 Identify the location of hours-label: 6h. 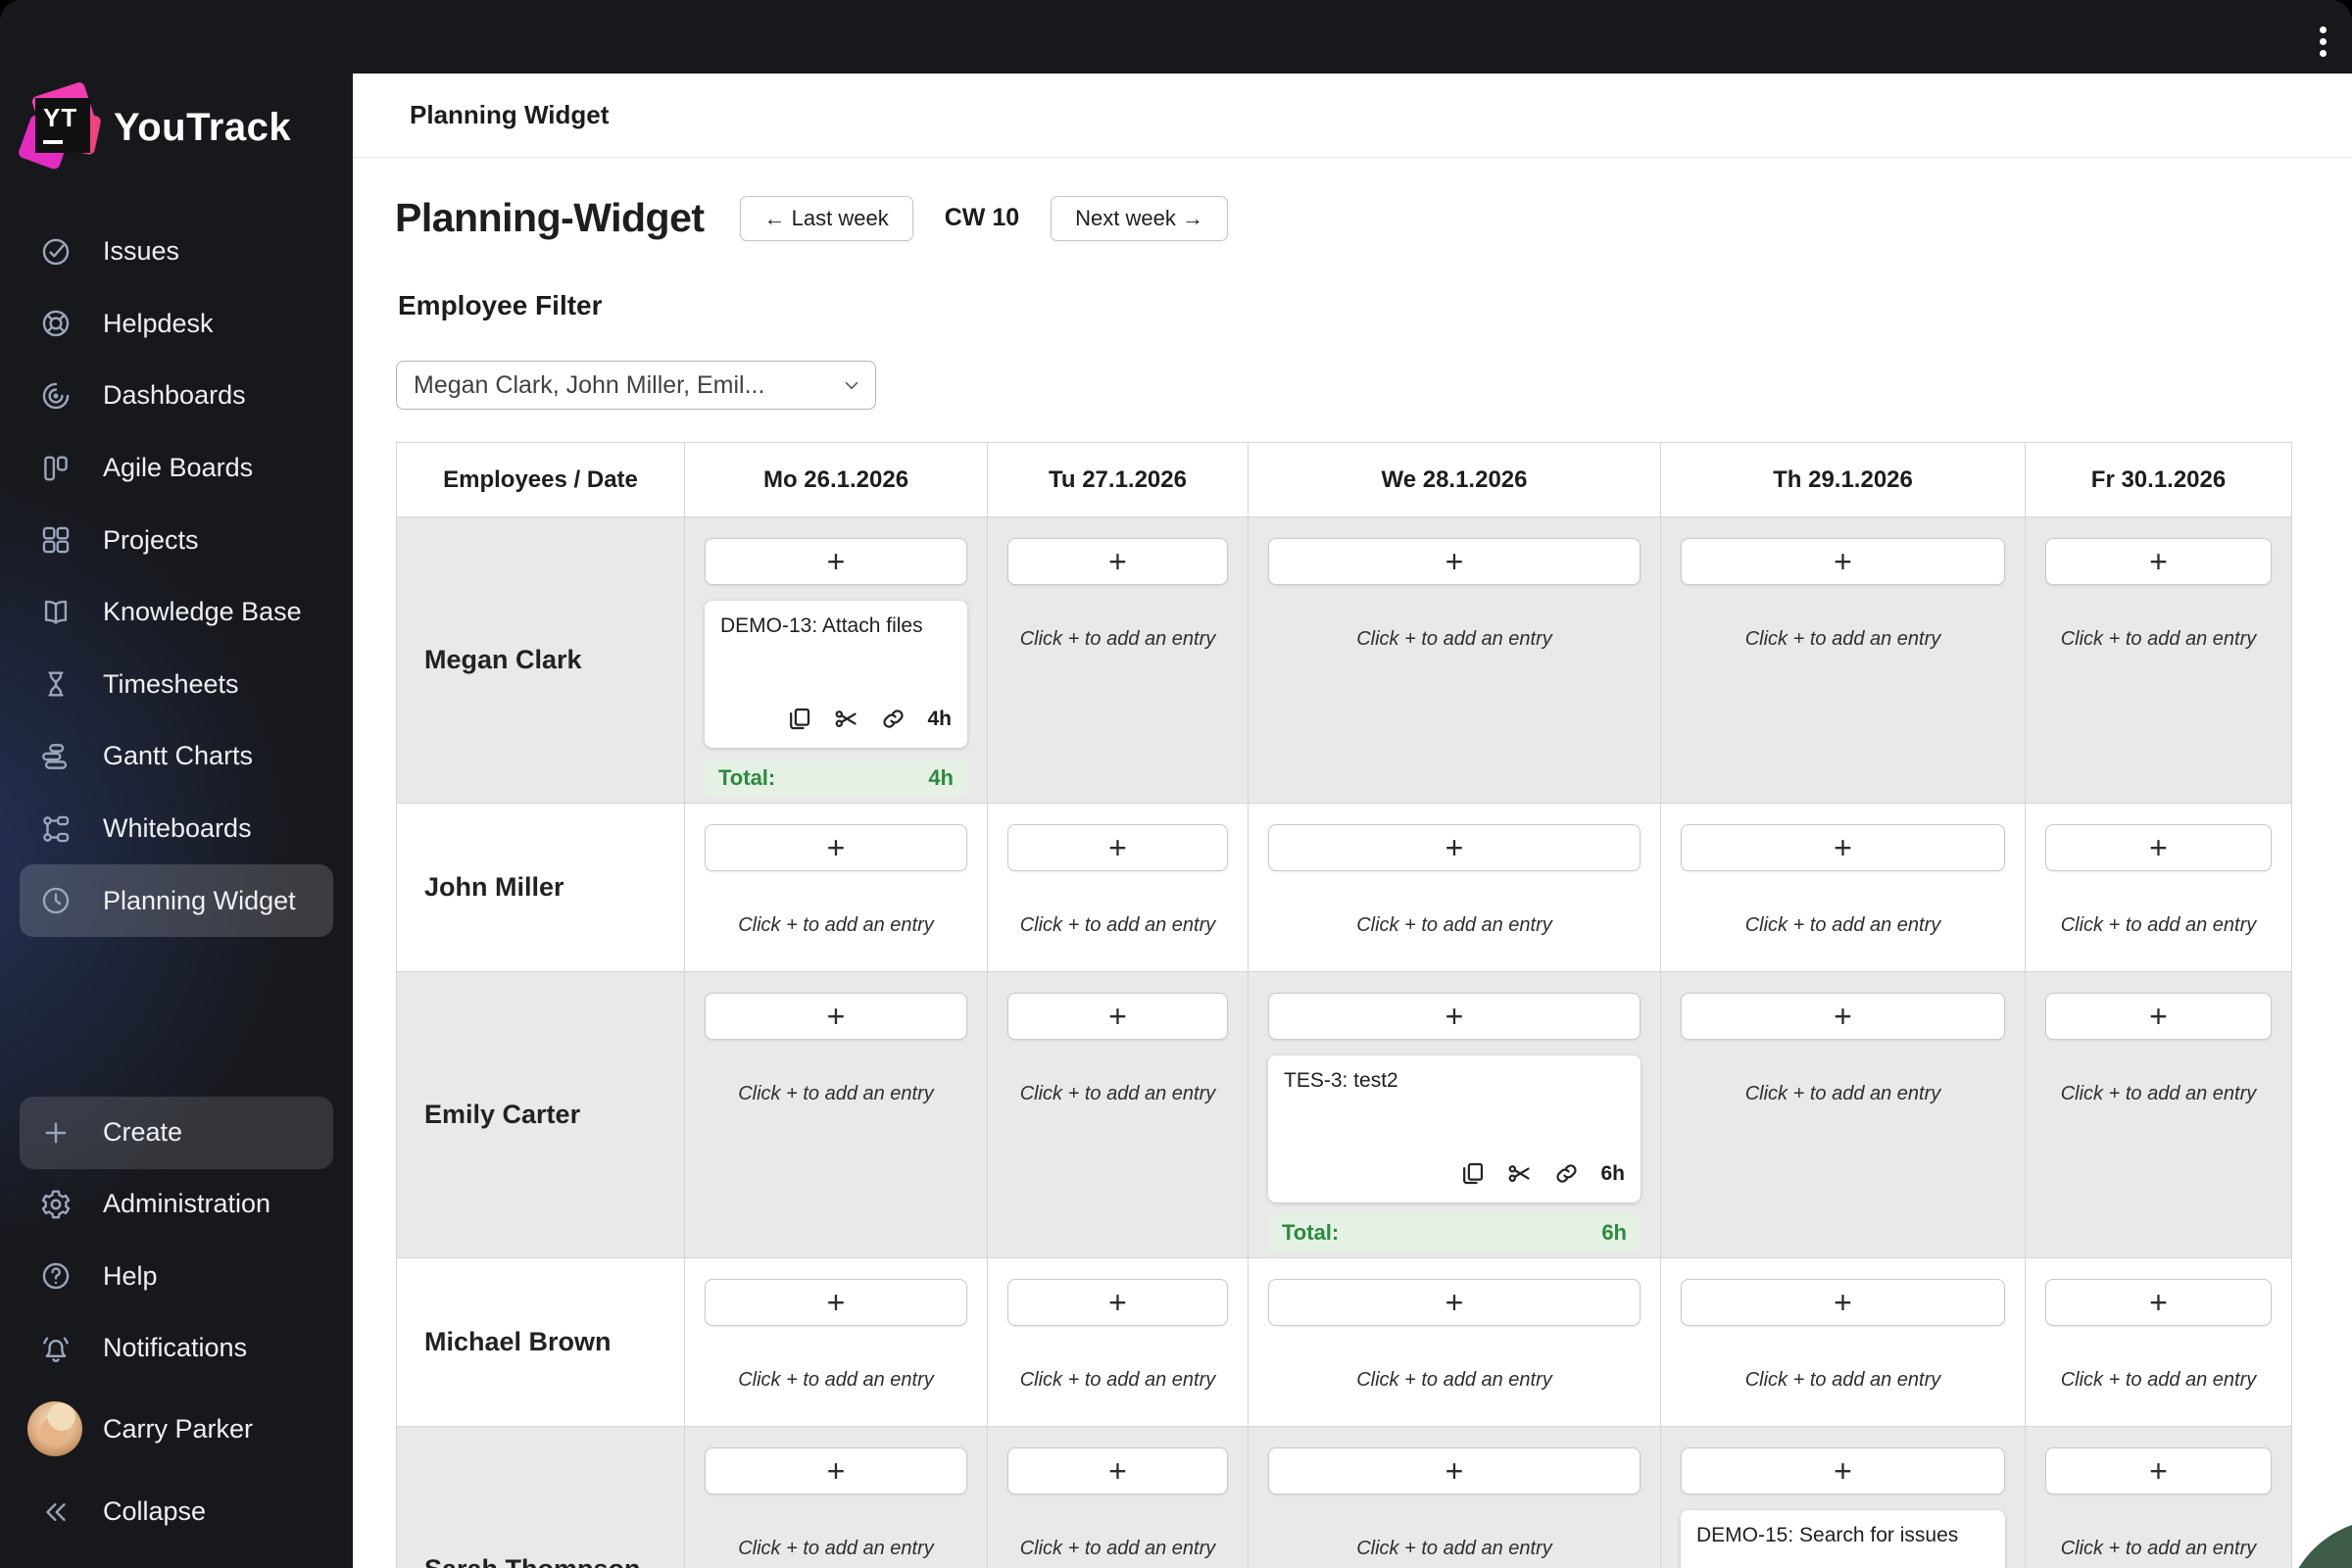
(1612, 1173).